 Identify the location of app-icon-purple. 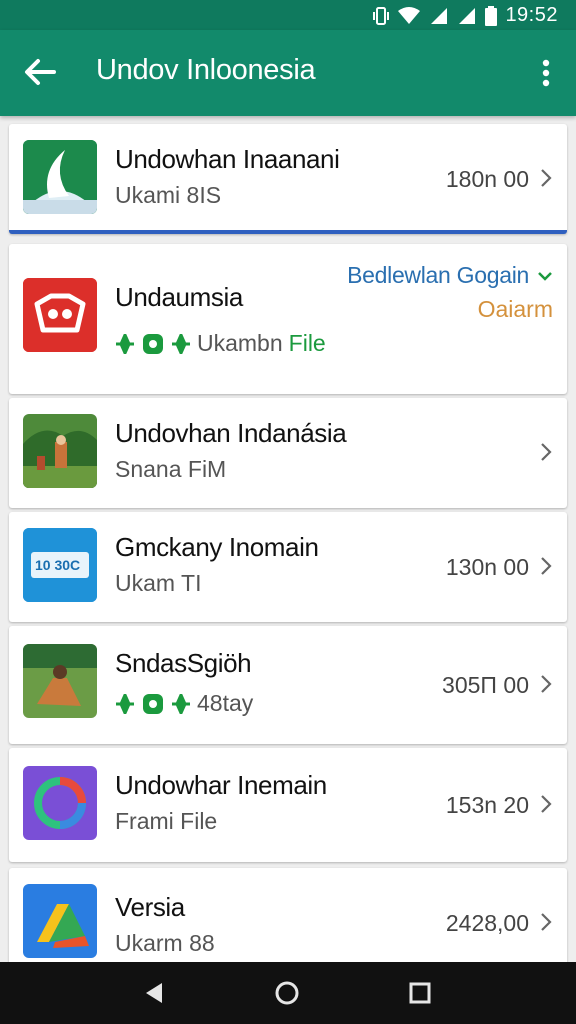
(60, 803).